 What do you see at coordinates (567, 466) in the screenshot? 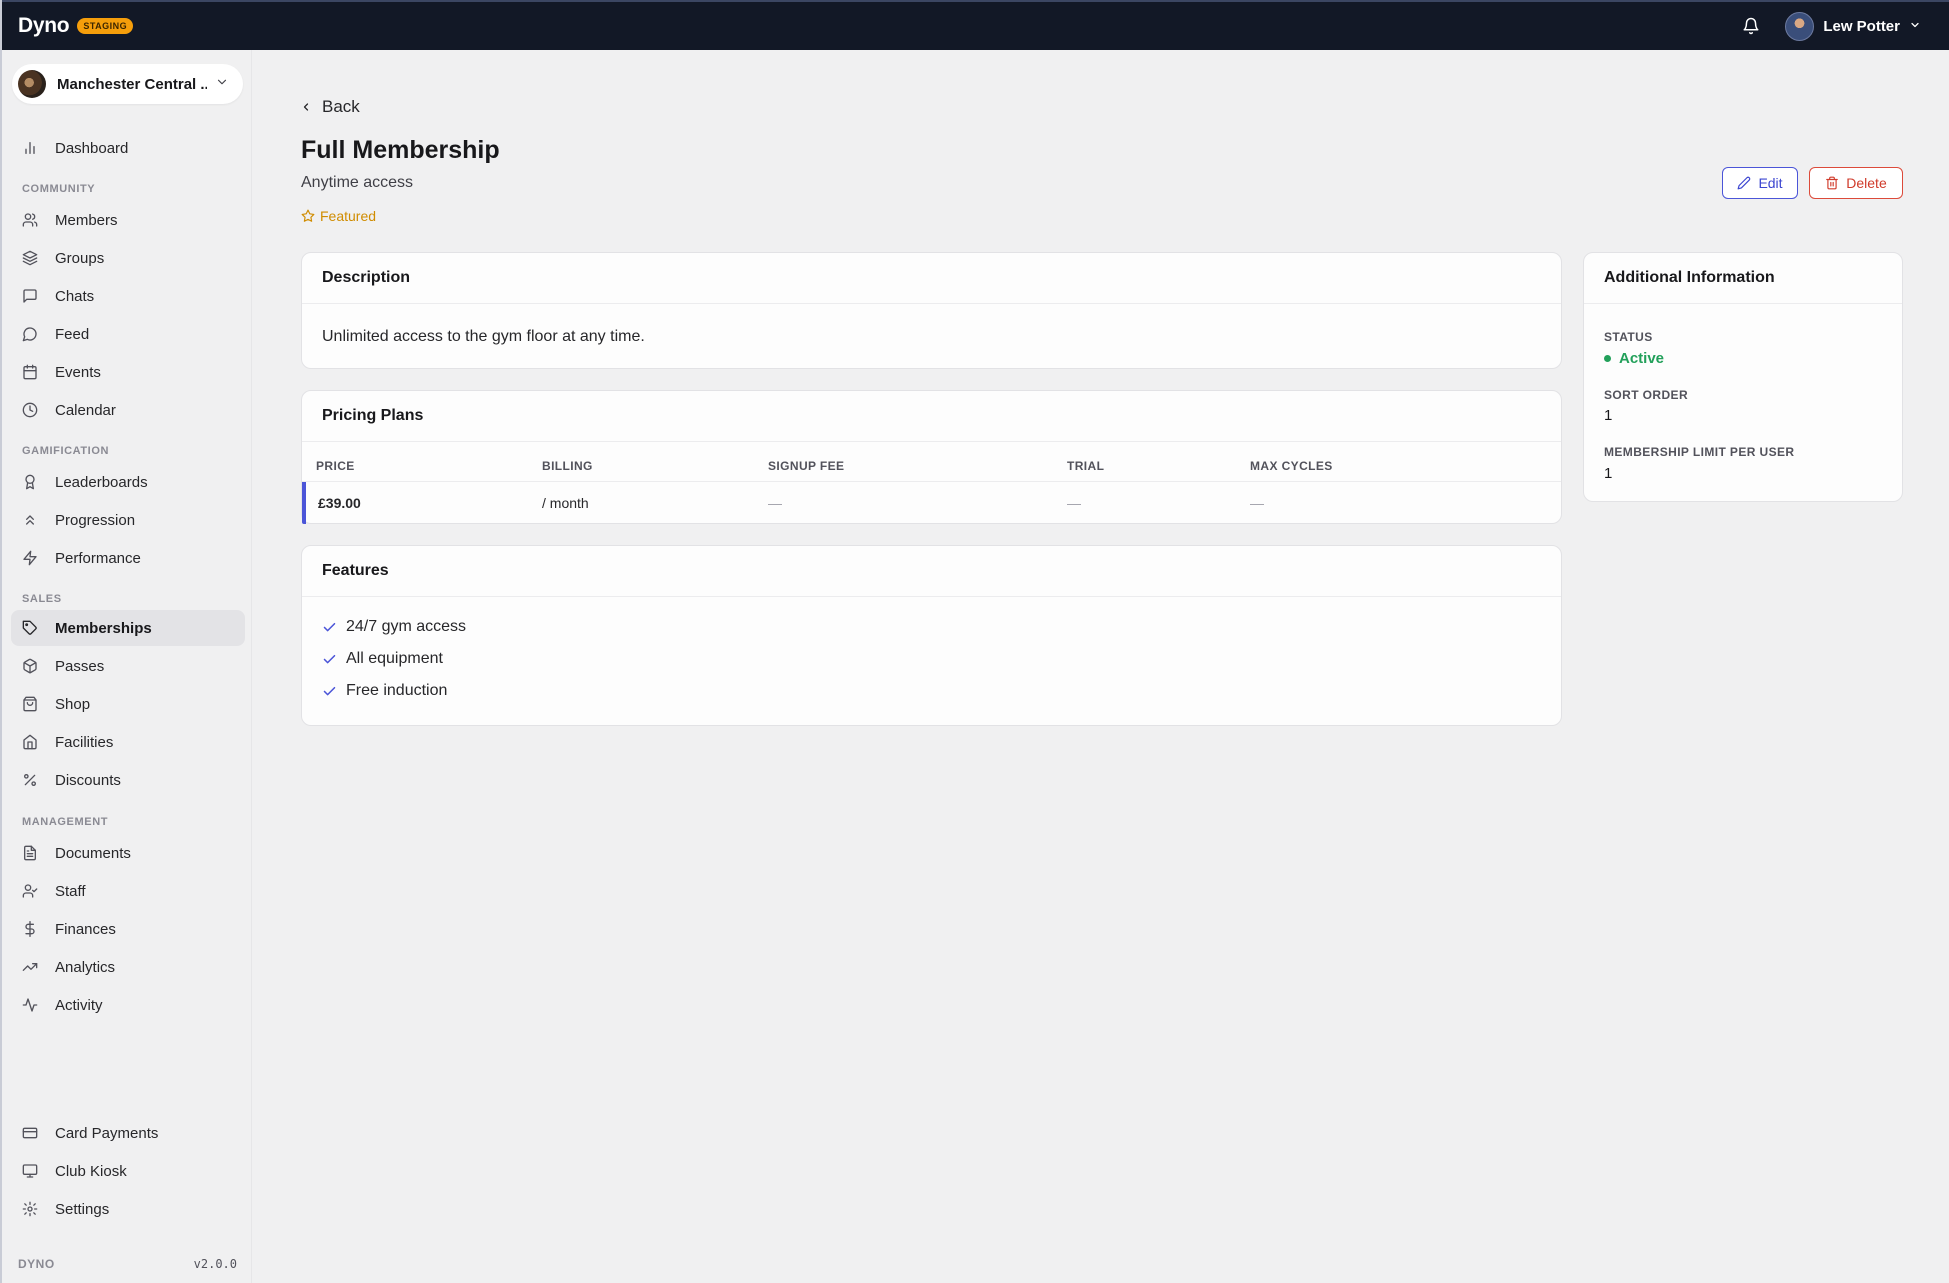
I see `column-header-billing: BILLING` at bounding box center [567, 466].